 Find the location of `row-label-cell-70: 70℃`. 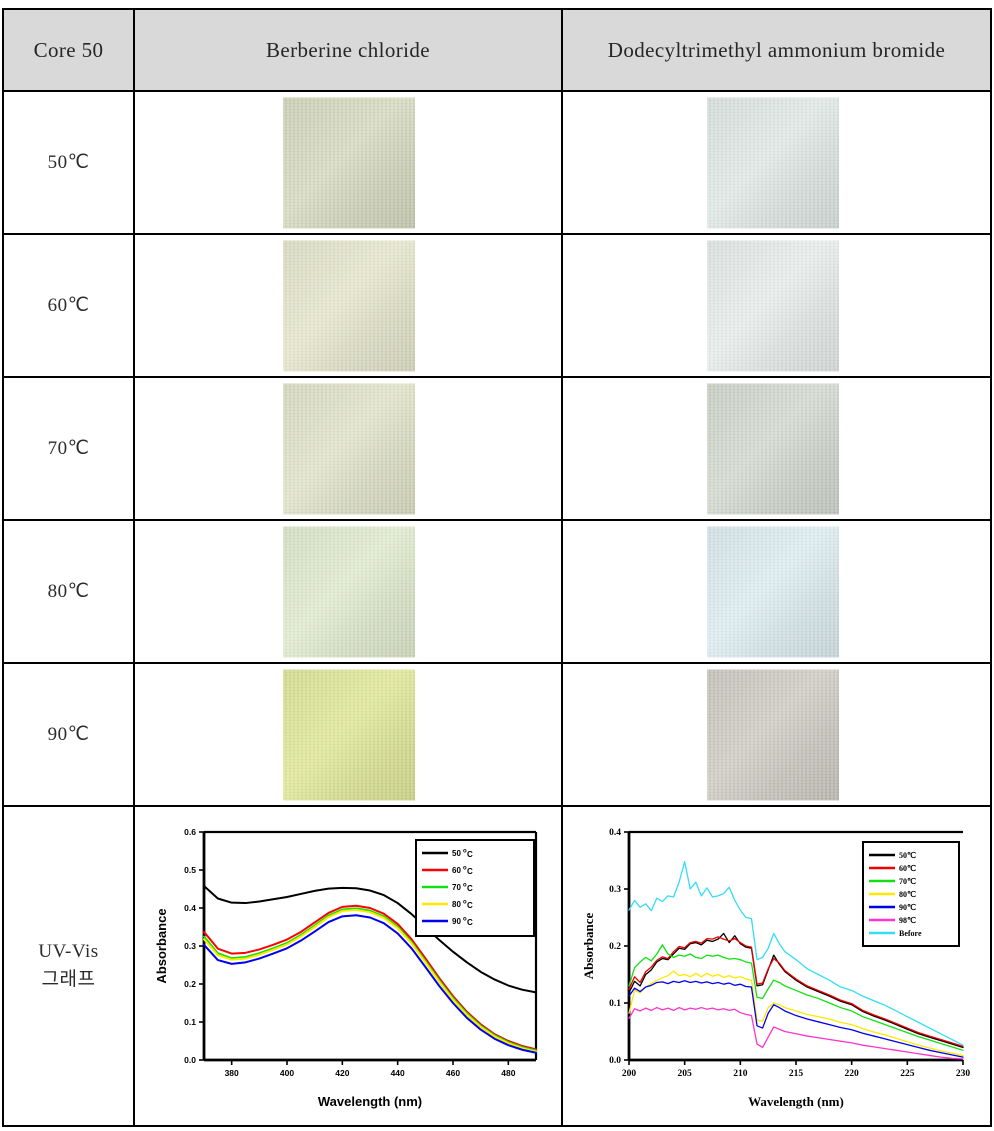

row-label-cell-70: 70℃ is located at coordinates (68, 448).